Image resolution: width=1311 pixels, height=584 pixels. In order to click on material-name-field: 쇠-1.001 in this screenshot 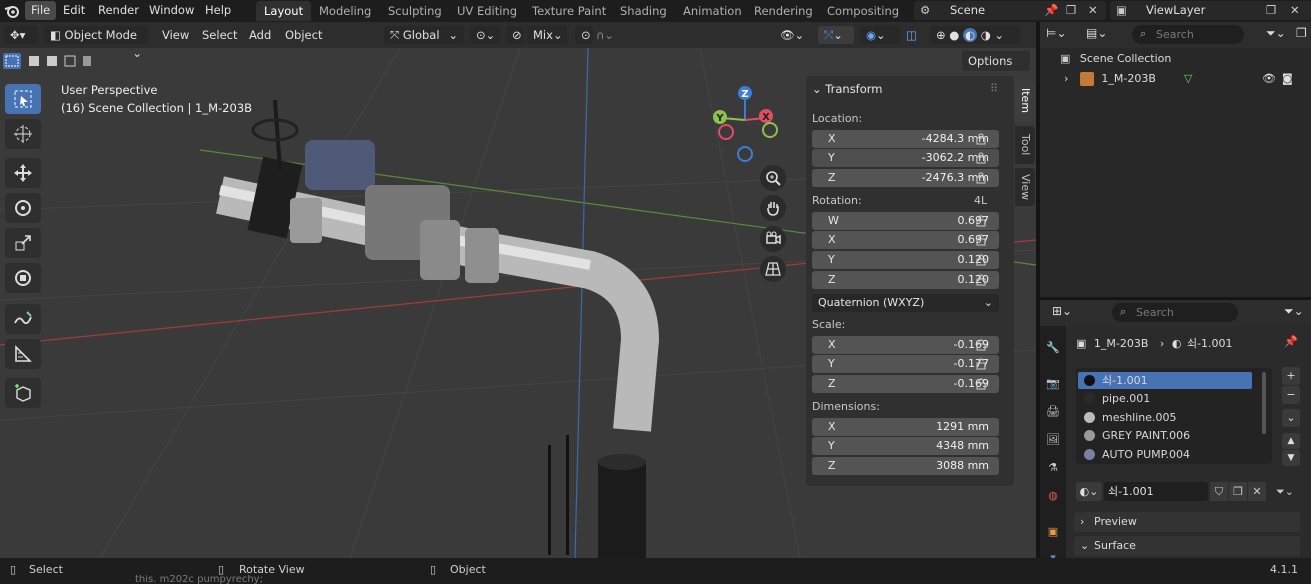, I will do `click(1156, 491)`.